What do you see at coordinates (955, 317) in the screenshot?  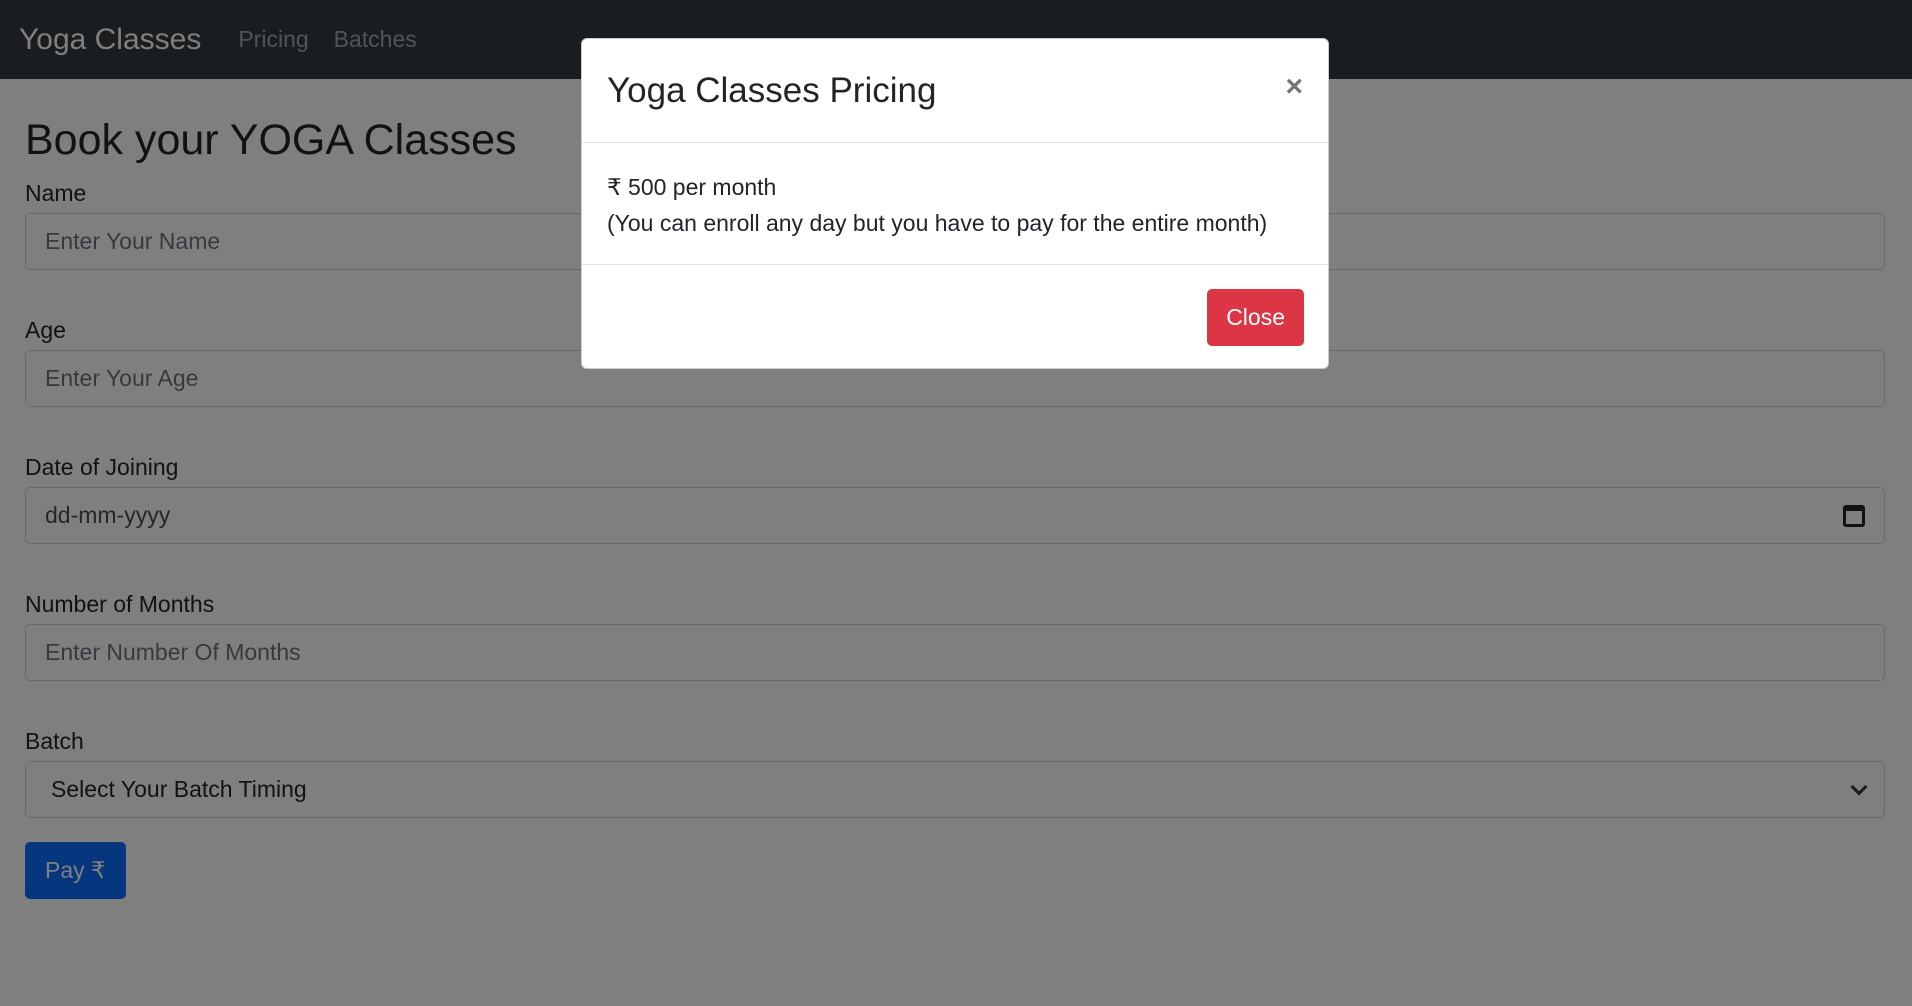 I see `modal-footer: Close` at bounding box center [955, 317].